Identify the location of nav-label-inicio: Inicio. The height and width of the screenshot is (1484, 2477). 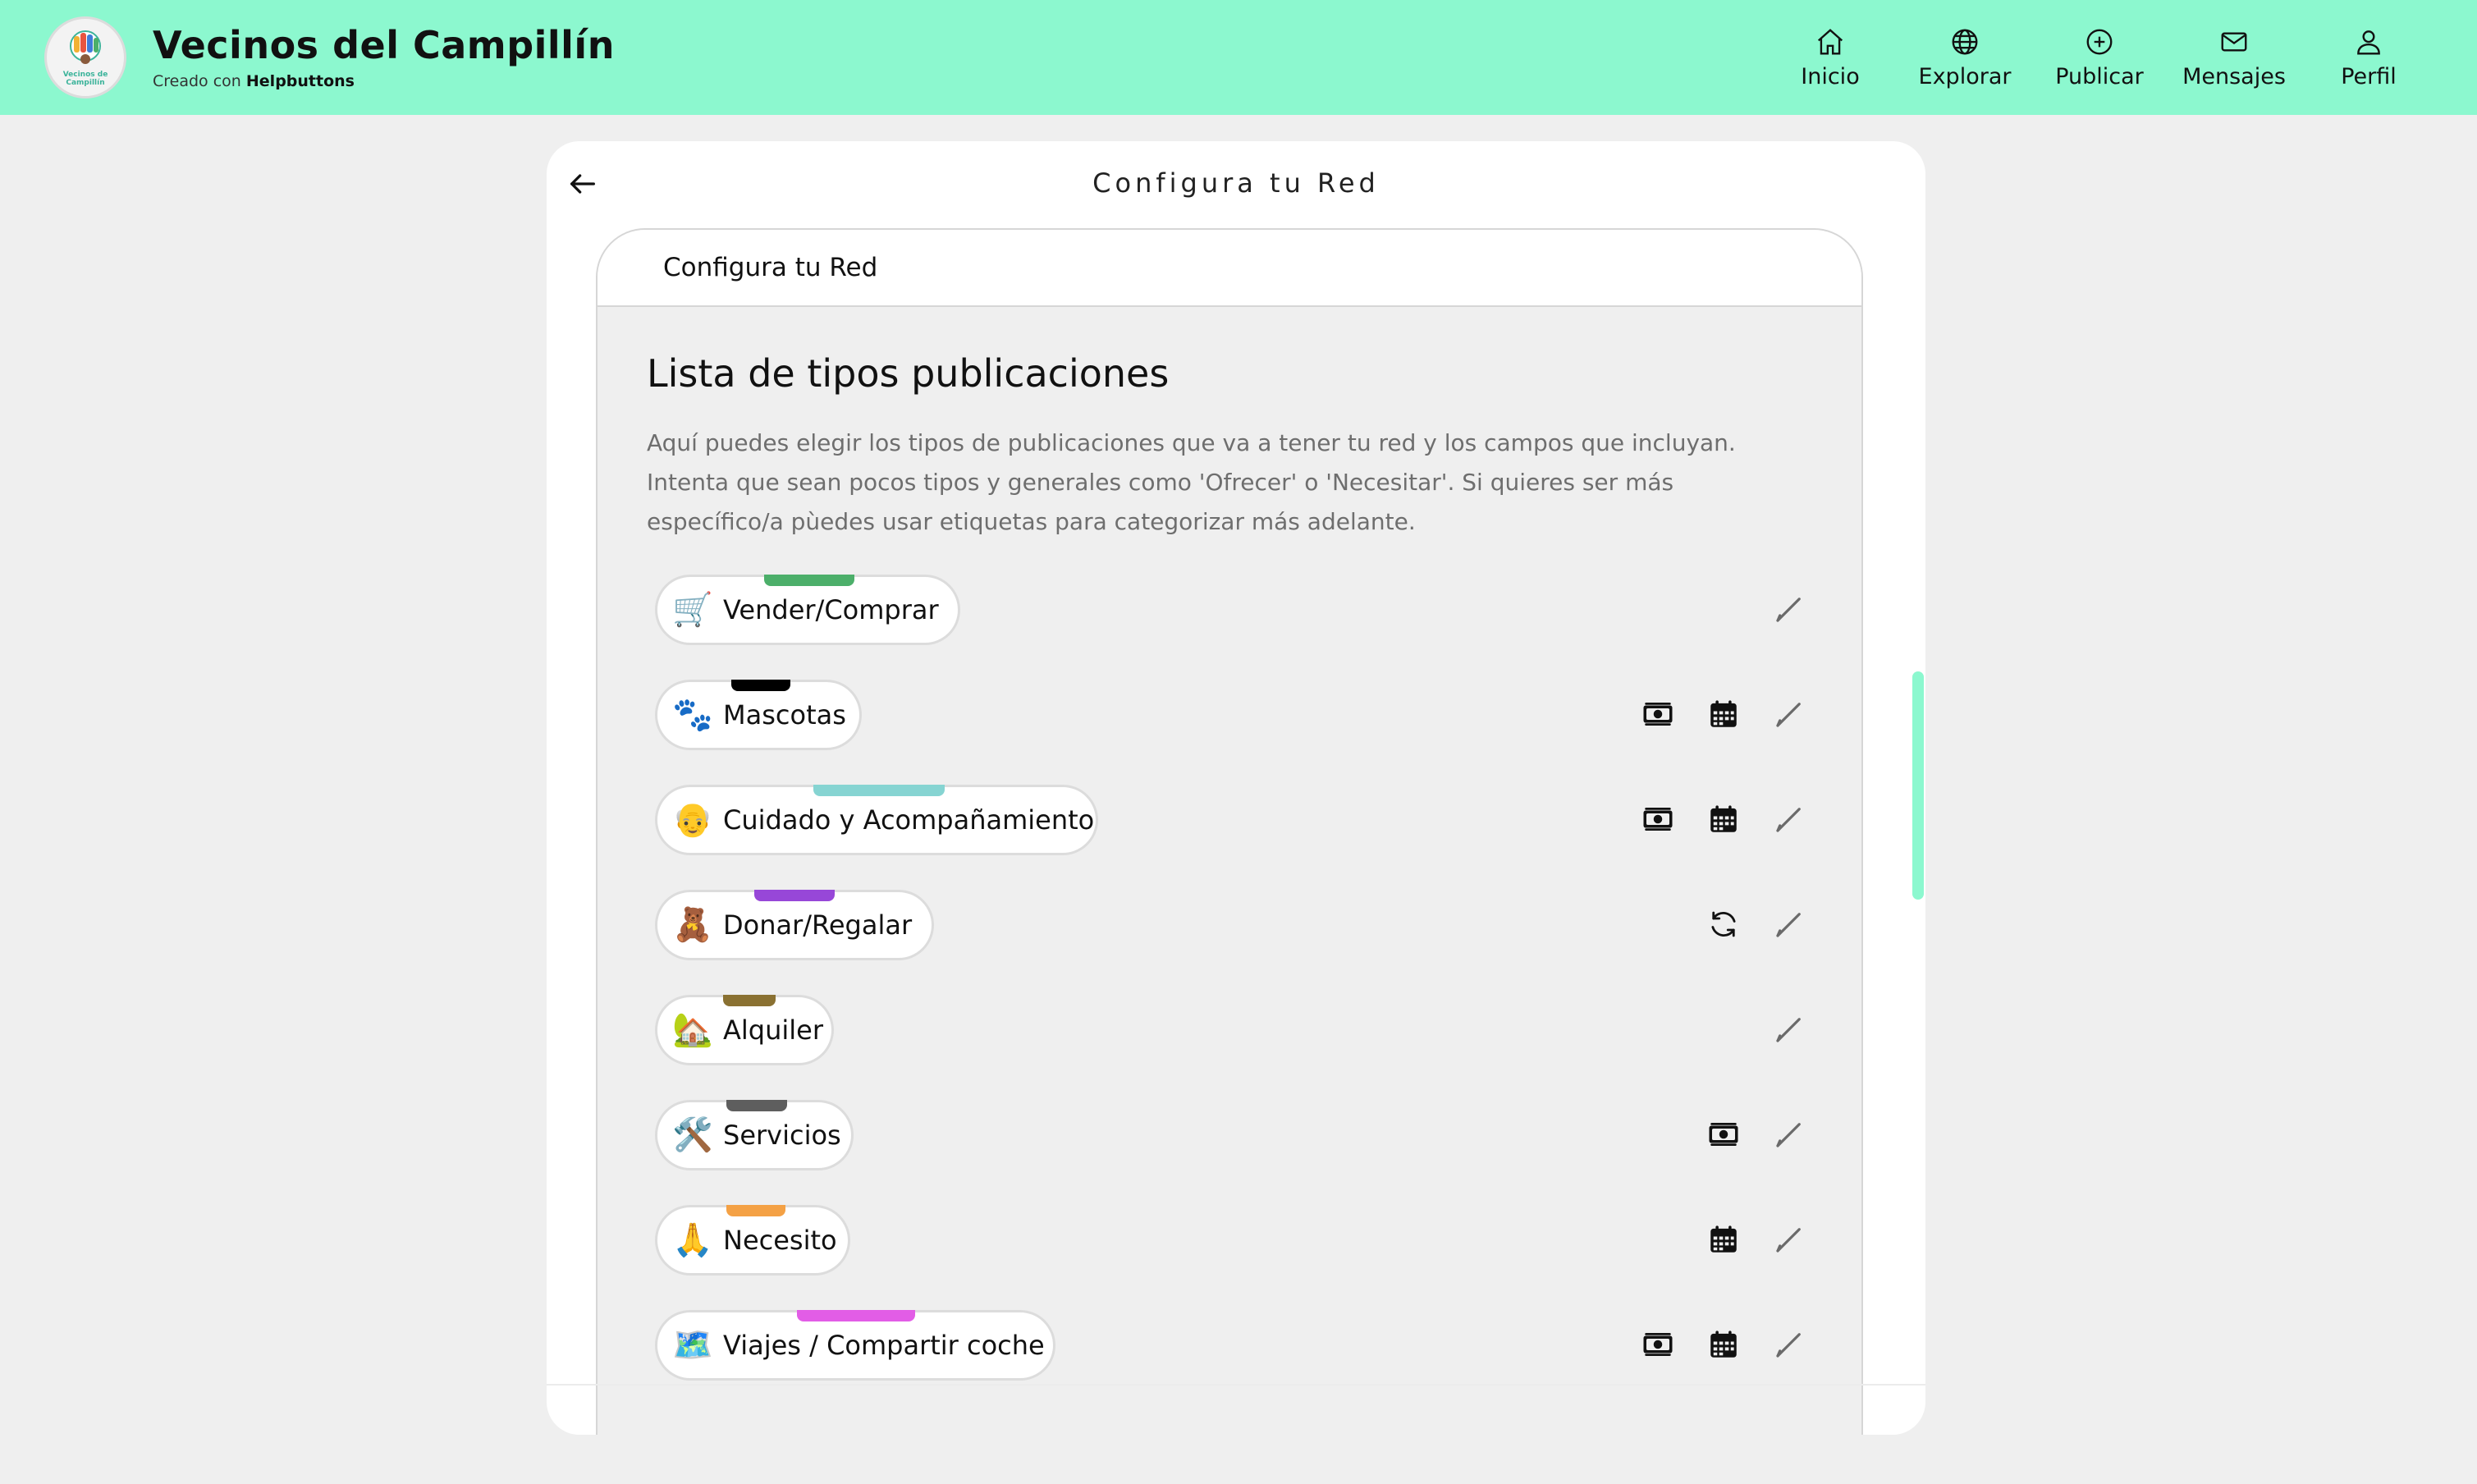
(1830, 76).